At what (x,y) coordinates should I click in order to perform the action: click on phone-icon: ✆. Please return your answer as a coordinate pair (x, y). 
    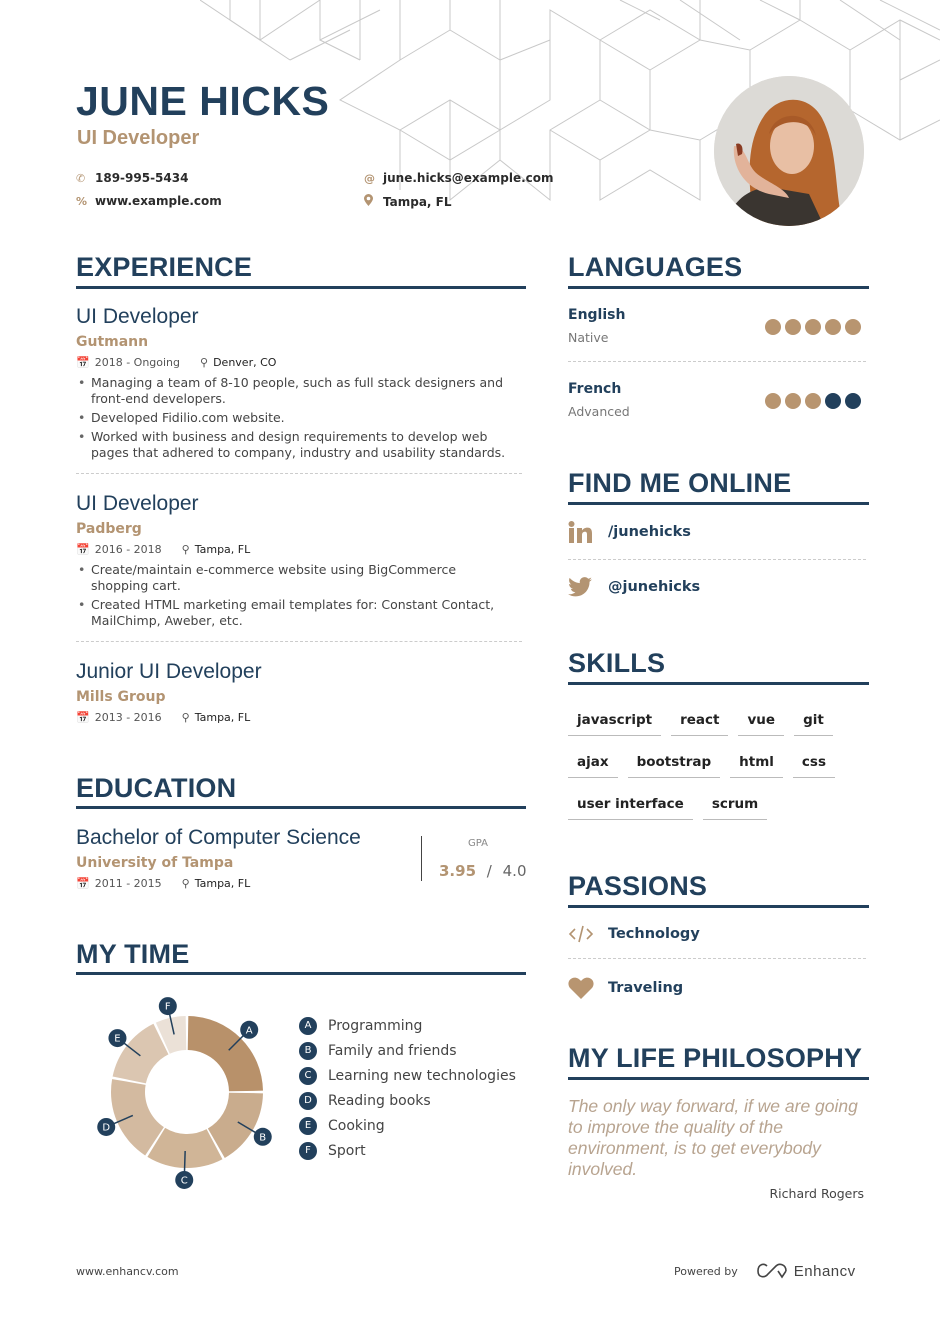
    Looking at the image, I should click on (81, 178).